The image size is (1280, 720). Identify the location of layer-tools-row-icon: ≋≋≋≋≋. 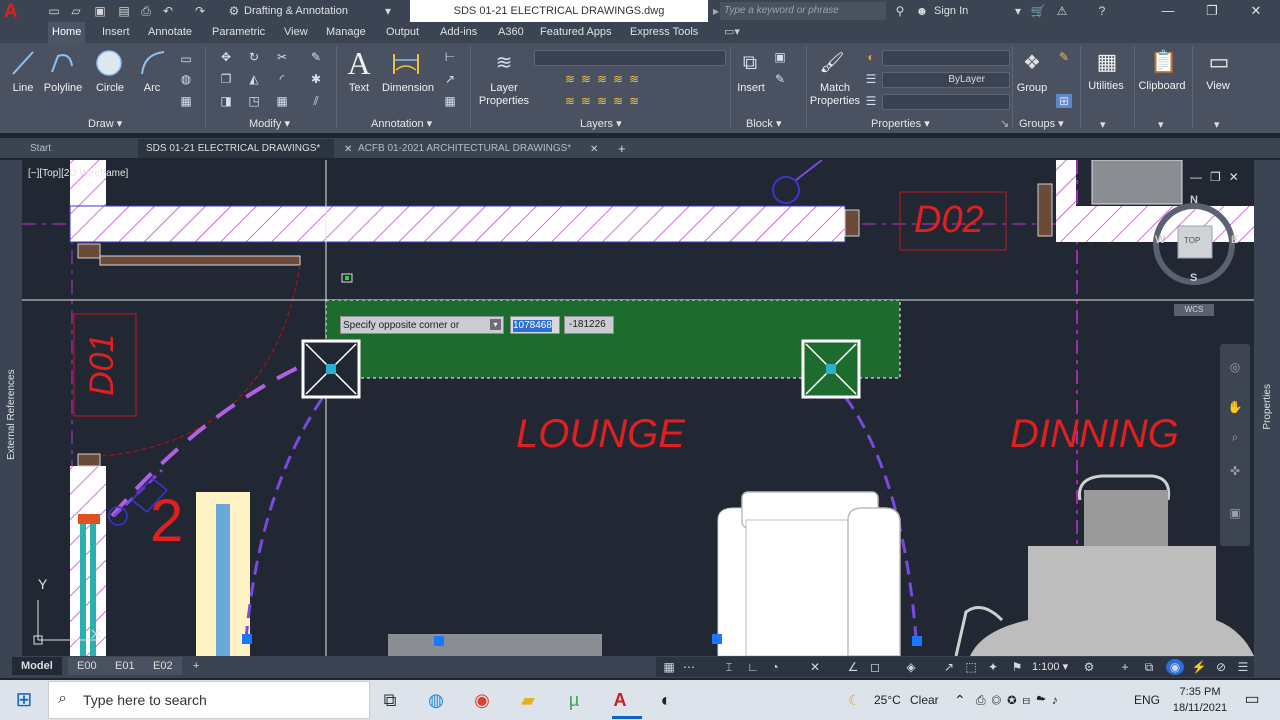
(605, 101).